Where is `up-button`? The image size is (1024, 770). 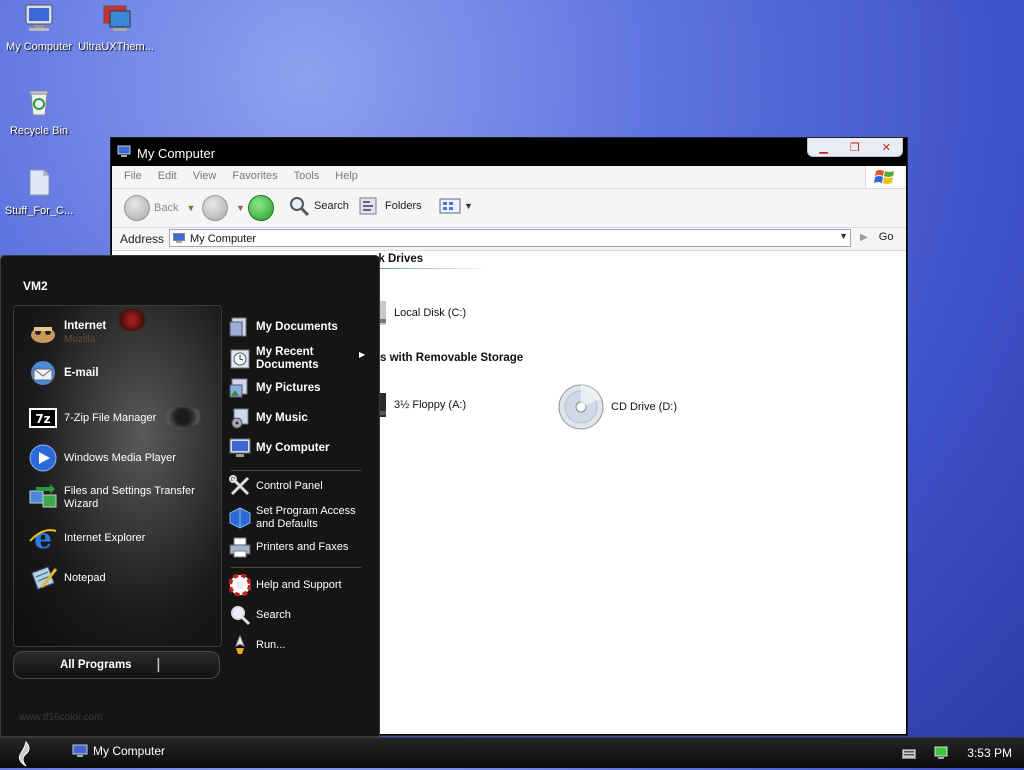 up-button is located at coordinates (261, 208).